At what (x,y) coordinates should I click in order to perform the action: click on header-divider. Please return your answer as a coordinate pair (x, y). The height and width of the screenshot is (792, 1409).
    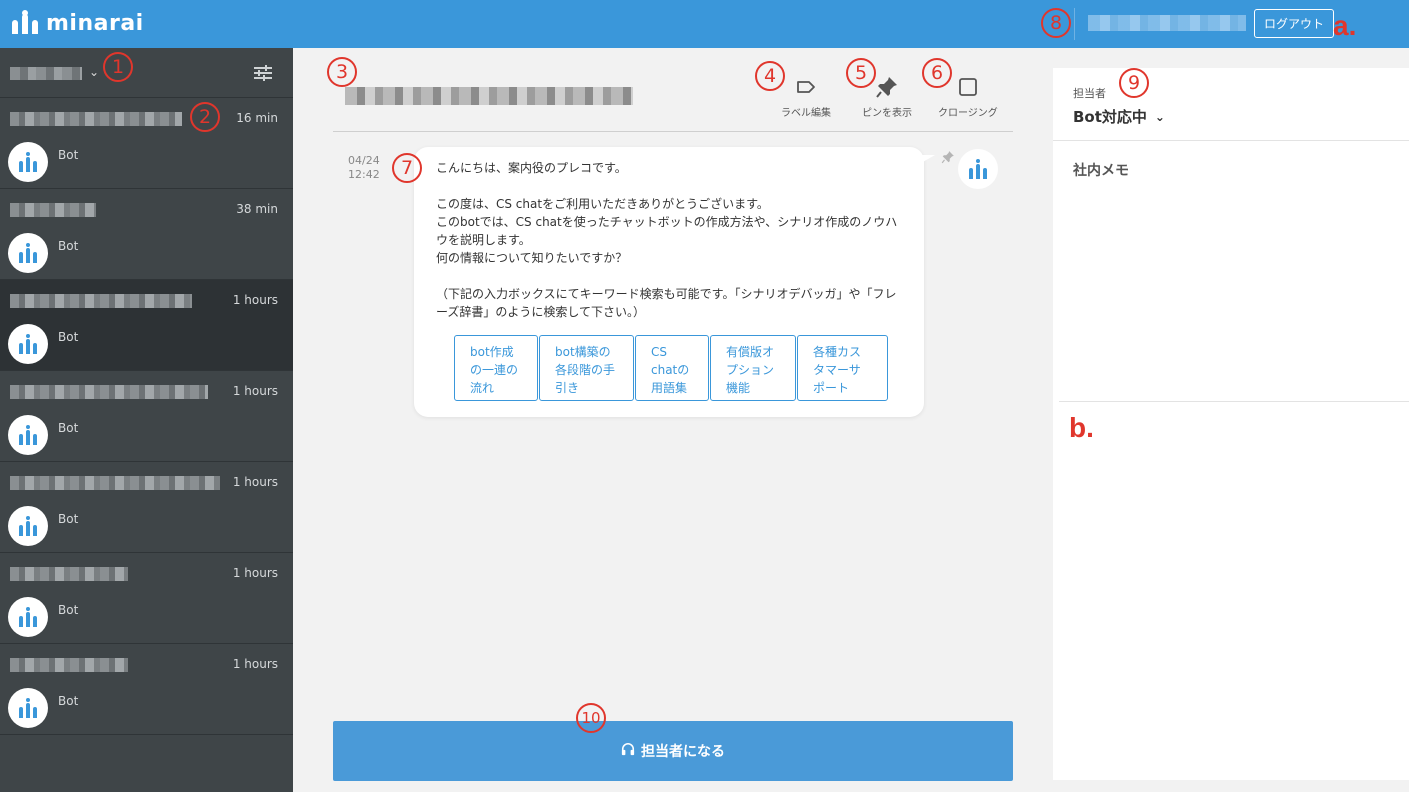
    Looking at the image, I should click on (1074, 24).